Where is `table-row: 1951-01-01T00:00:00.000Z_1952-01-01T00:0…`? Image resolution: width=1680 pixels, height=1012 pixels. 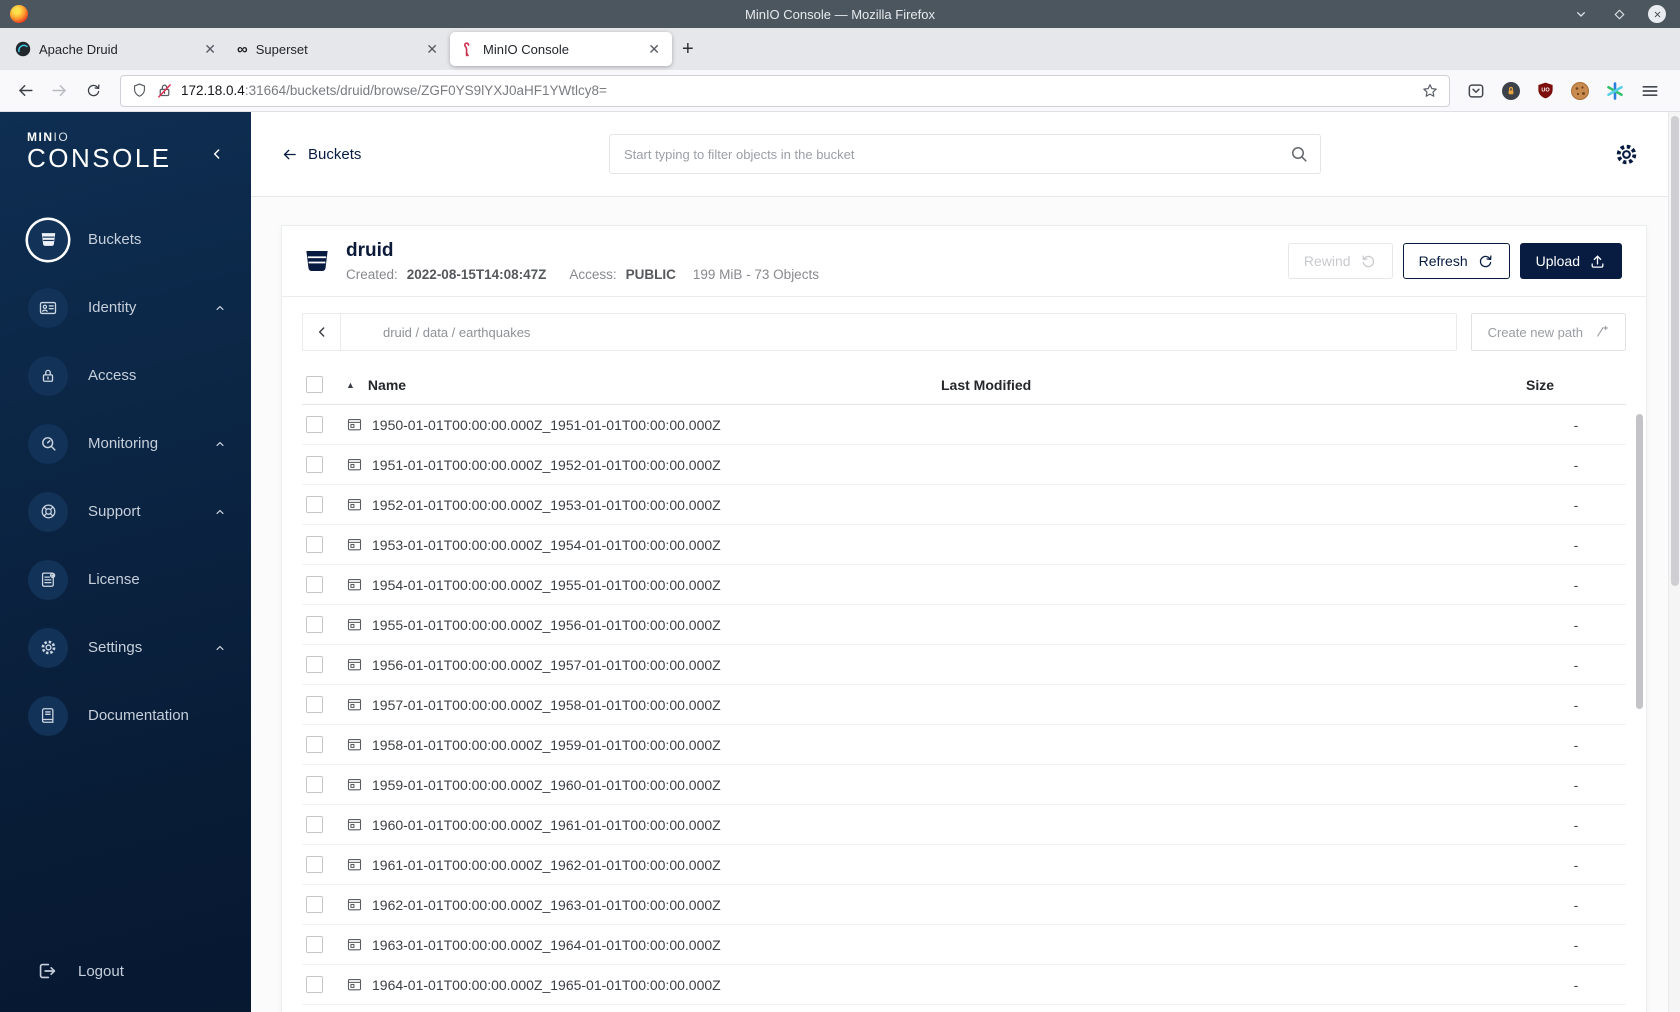
table-row: 1951-01-01T00:00:00.000Z_1952-01-01T00:0… is located at coordinates (964, 465).